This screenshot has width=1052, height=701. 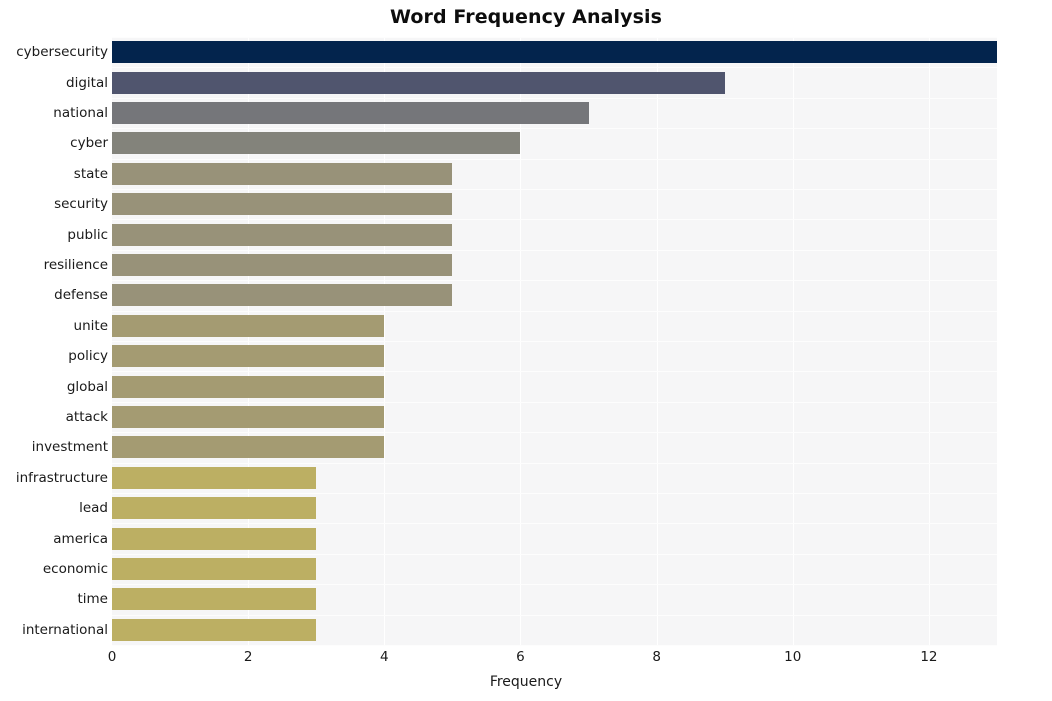 I want to click on y-axis-tick-label: economic, so click(x=75, y=569).